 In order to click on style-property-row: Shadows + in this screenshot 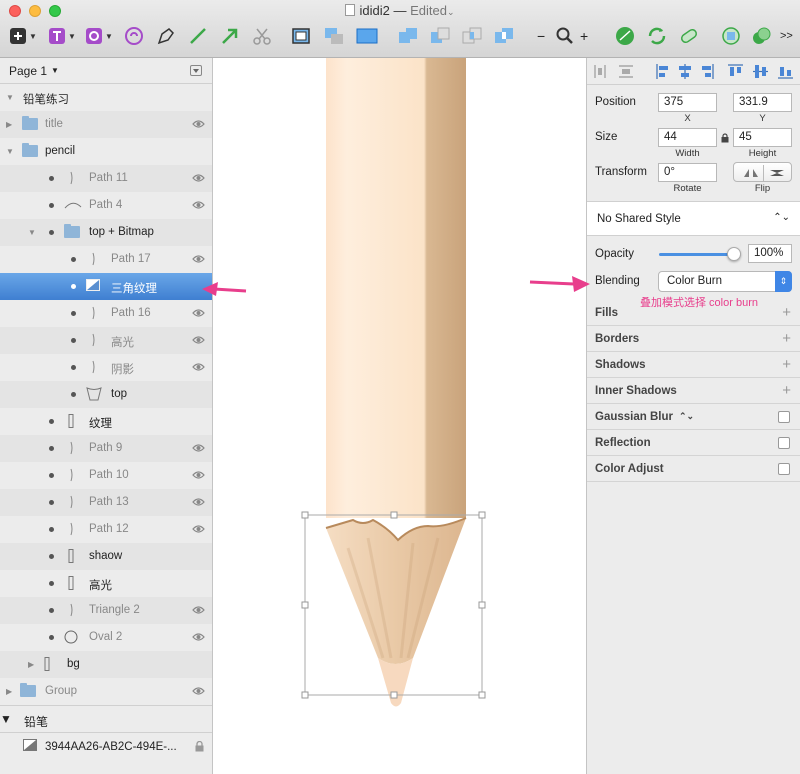, I will do `click(693, 365)`.